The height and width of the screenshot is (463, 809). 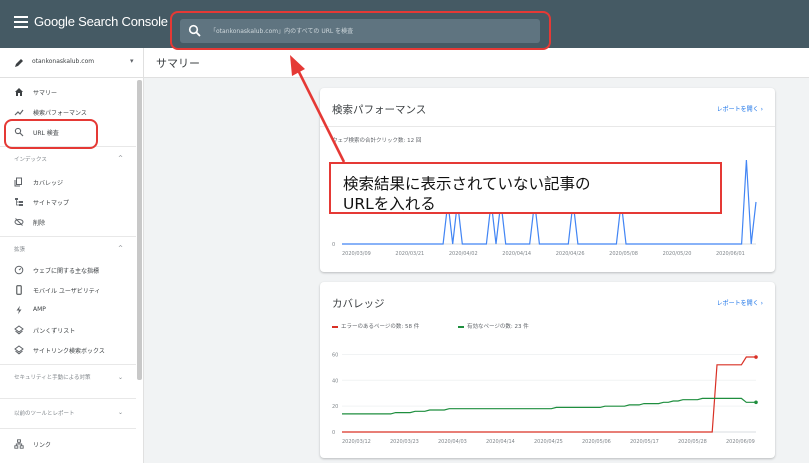 I want to click on x-tick-label: 2020/04/02, so click(x=463, y=254).